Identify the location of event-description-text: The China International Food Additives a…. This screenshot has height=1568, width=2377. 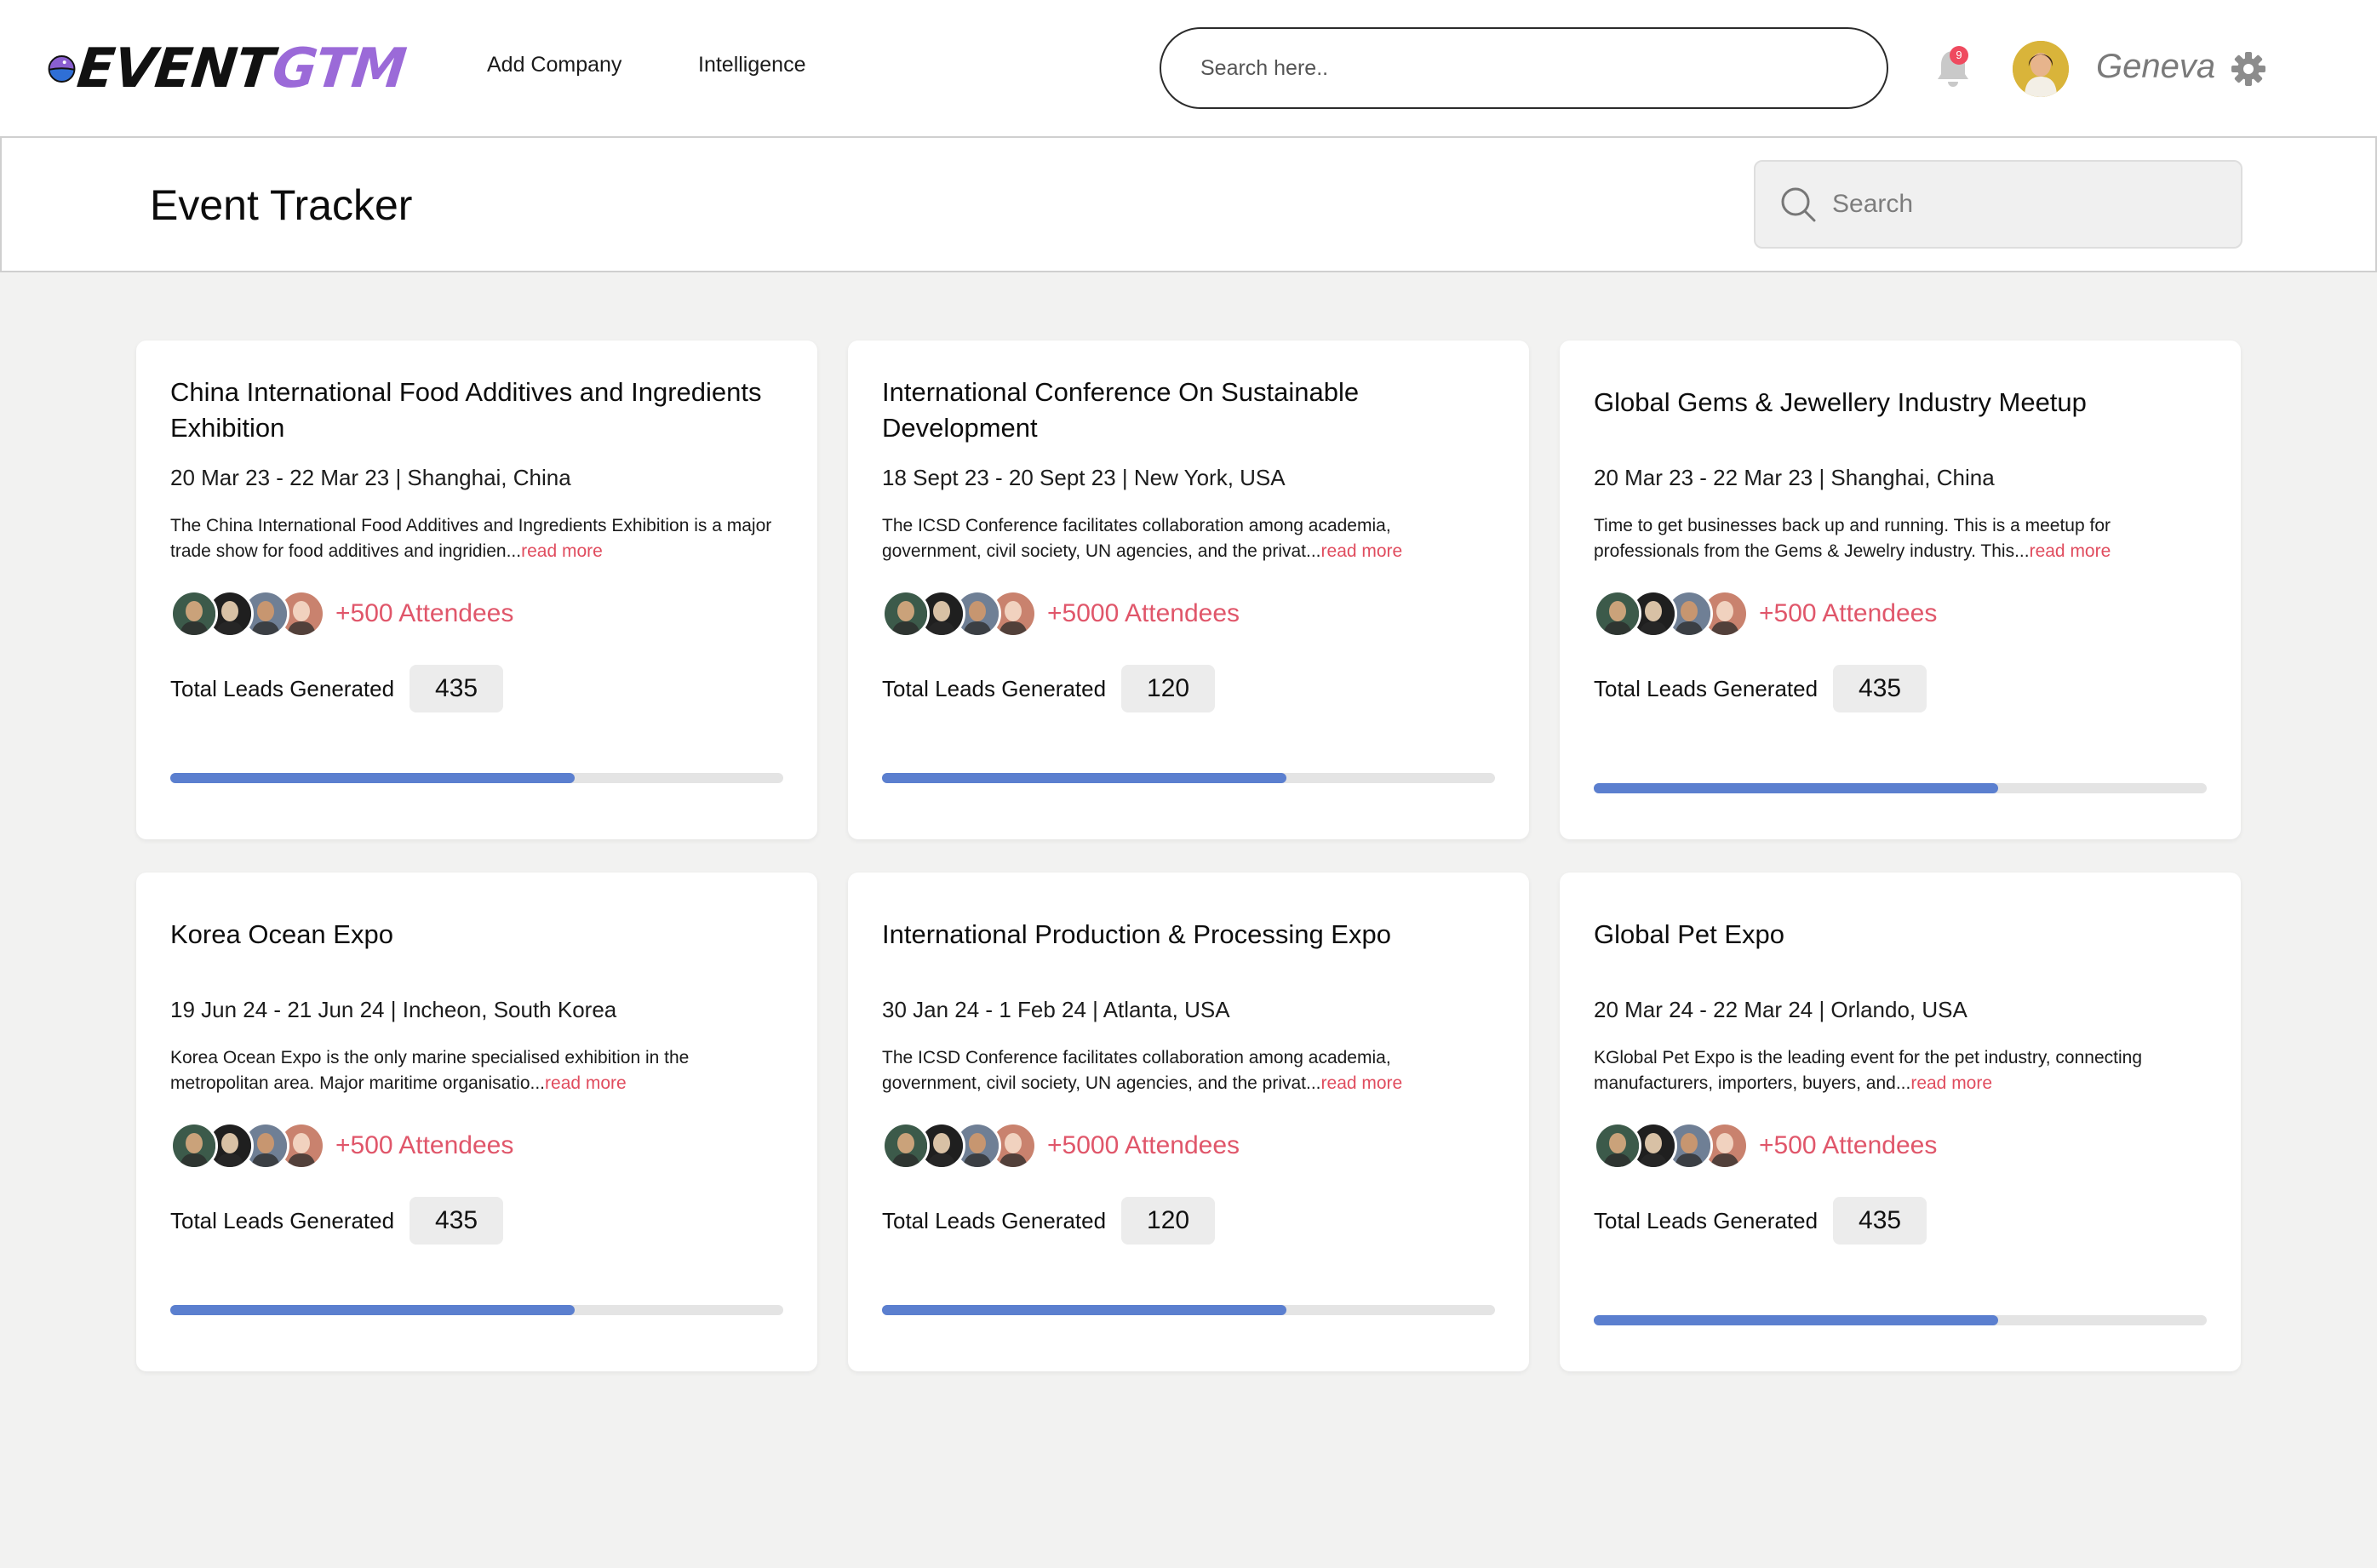
(471, 538).